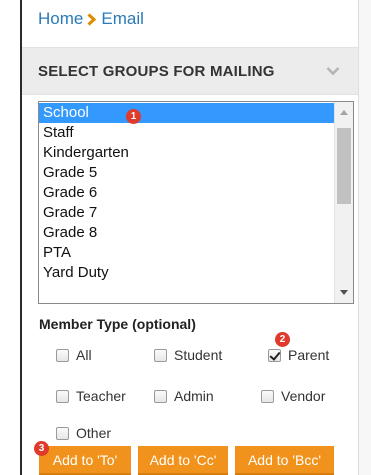 The height and width of the screenshot is (475, 371). I want to click on checkbox-vendor: Vendor, so click(293, 396).